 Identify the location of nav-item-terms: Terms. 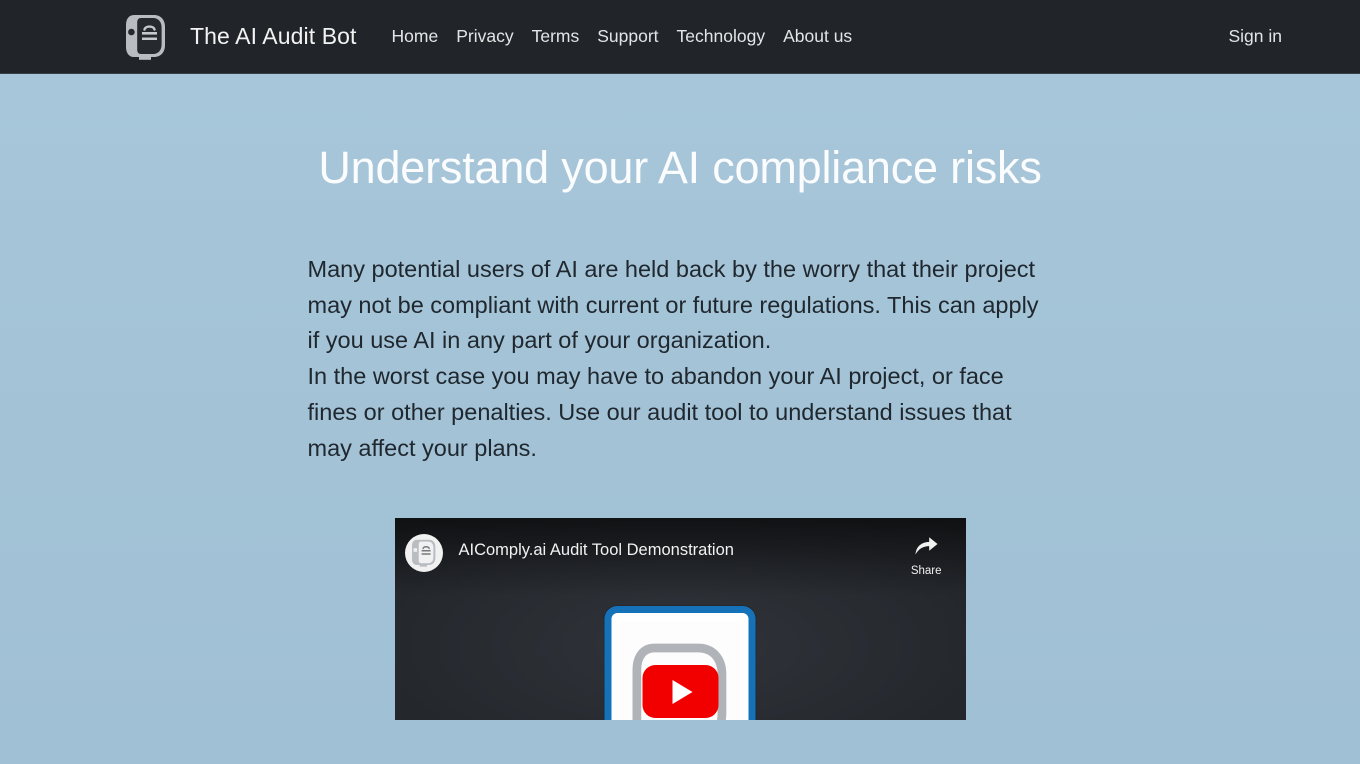
(556, 36).